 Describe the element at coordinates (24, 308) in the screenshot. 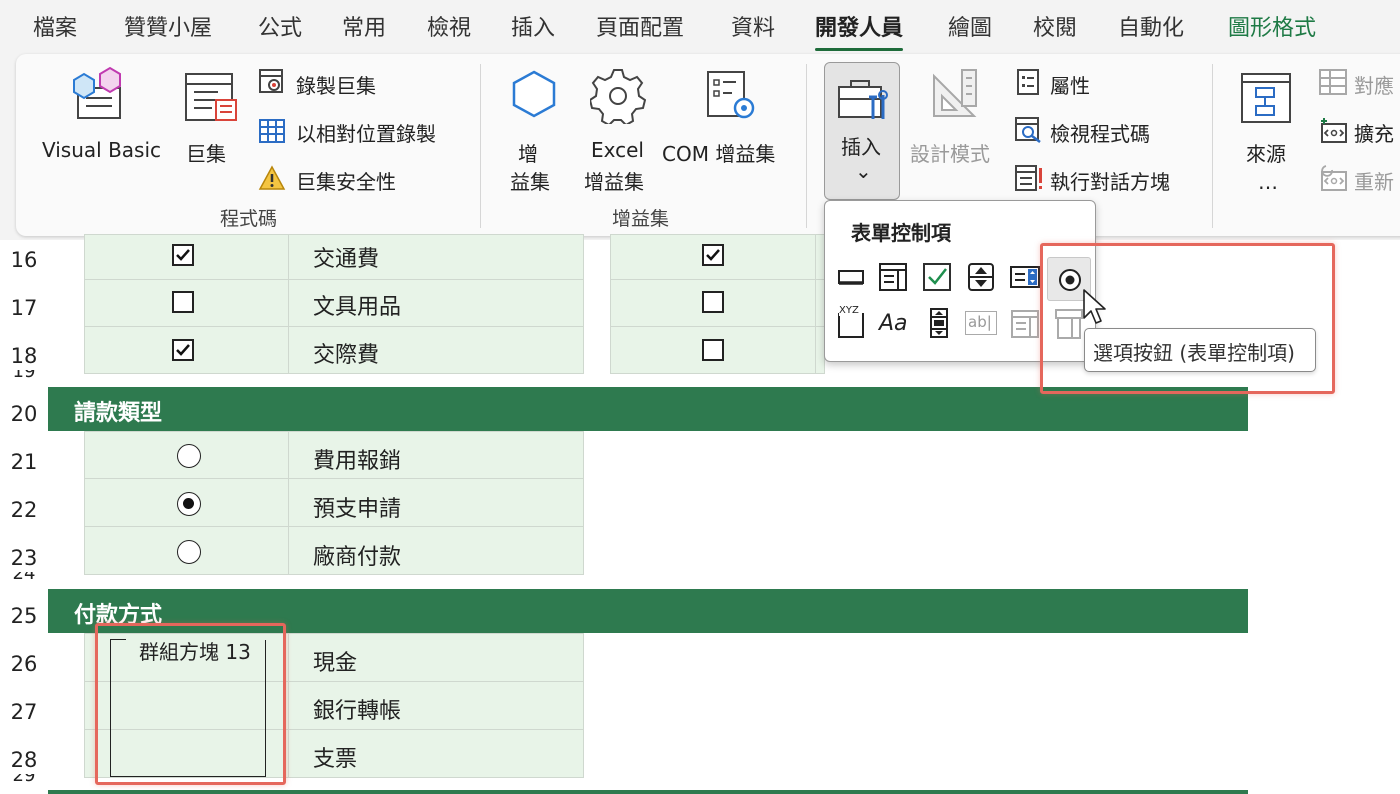

I see `row-header-17: 17` at that location.